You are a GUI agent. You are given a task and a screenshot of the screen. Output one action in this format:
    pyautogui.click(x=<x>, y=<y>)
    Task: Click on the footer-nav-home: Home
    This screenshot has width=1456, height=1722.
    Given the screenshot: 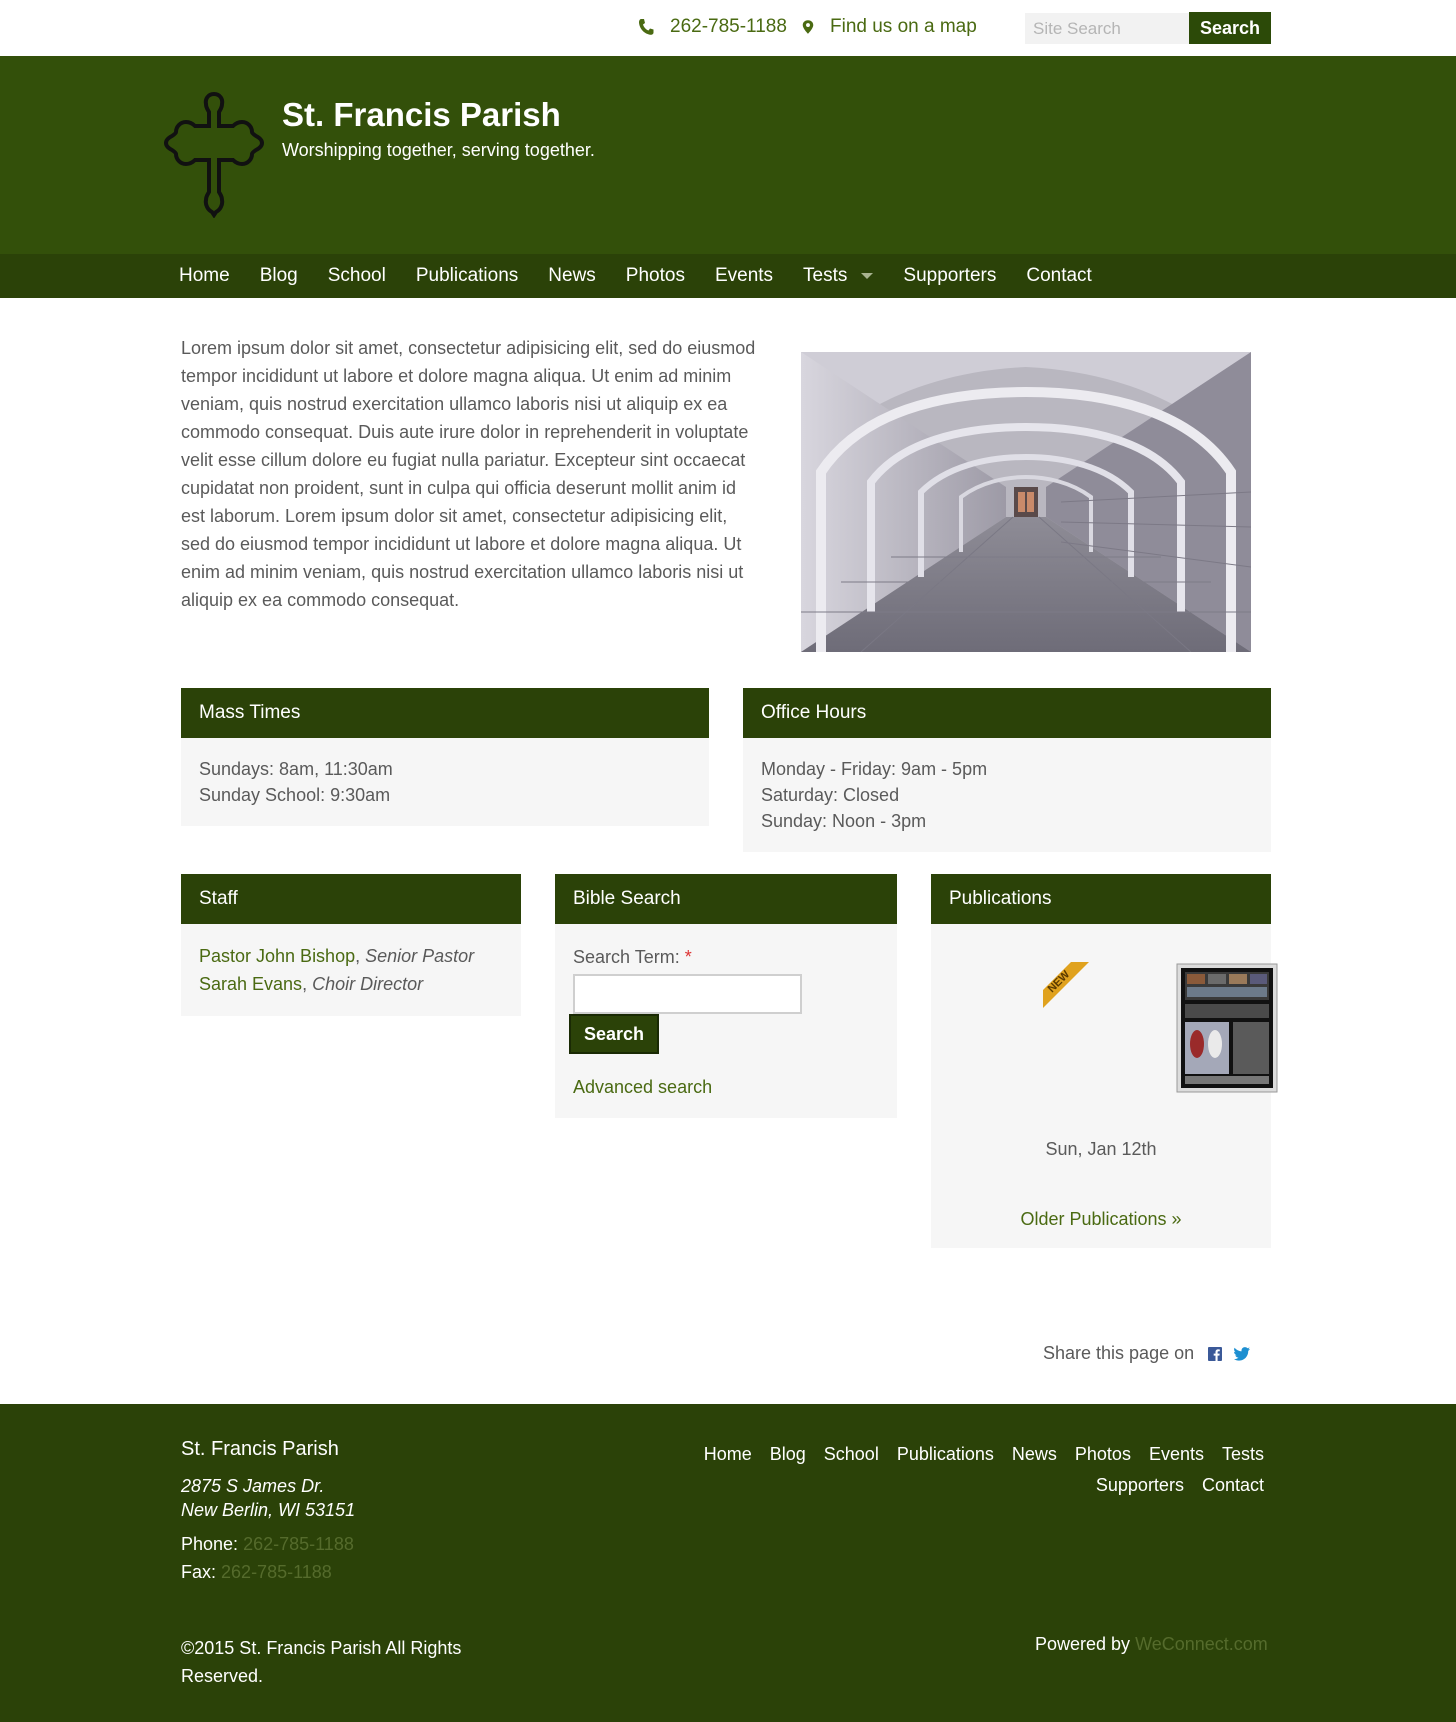 What is the action you would take?
    pyautogui.click(x=728, y=1454)
    